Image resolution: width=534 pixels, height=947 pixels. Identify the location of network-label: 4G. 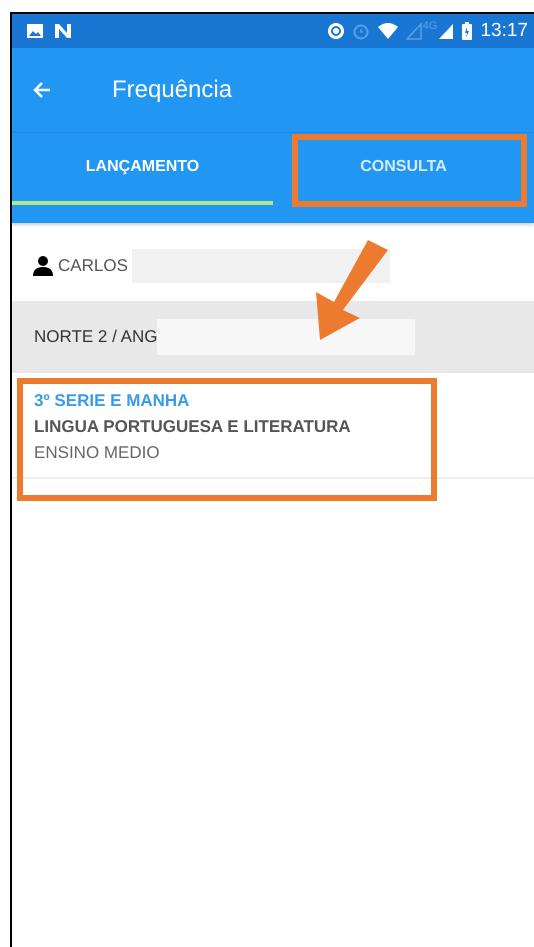
(430, 26).